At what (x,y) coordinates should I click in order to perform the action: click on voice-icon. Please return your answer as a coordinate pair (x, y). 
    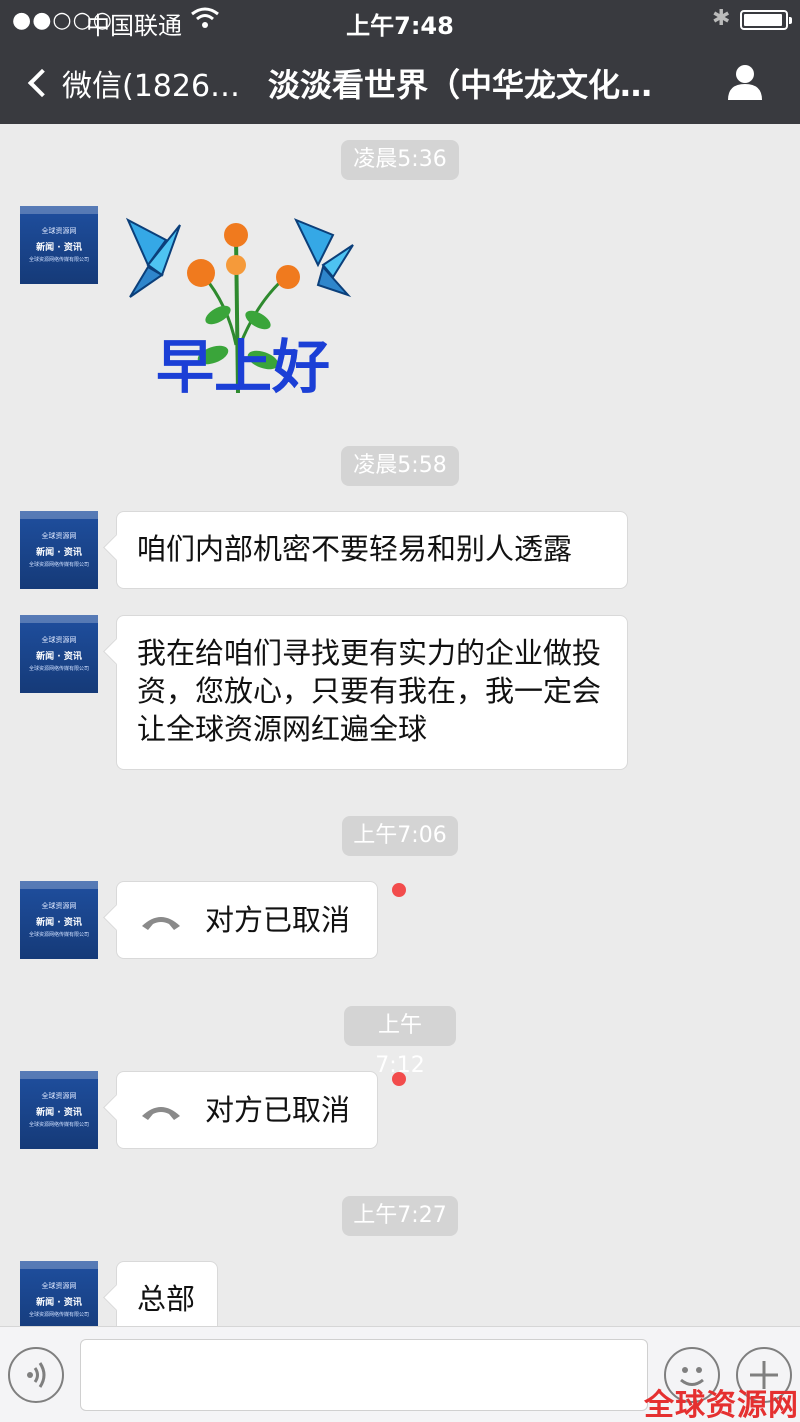
    Looking at the image, I should click on (36, 1375).